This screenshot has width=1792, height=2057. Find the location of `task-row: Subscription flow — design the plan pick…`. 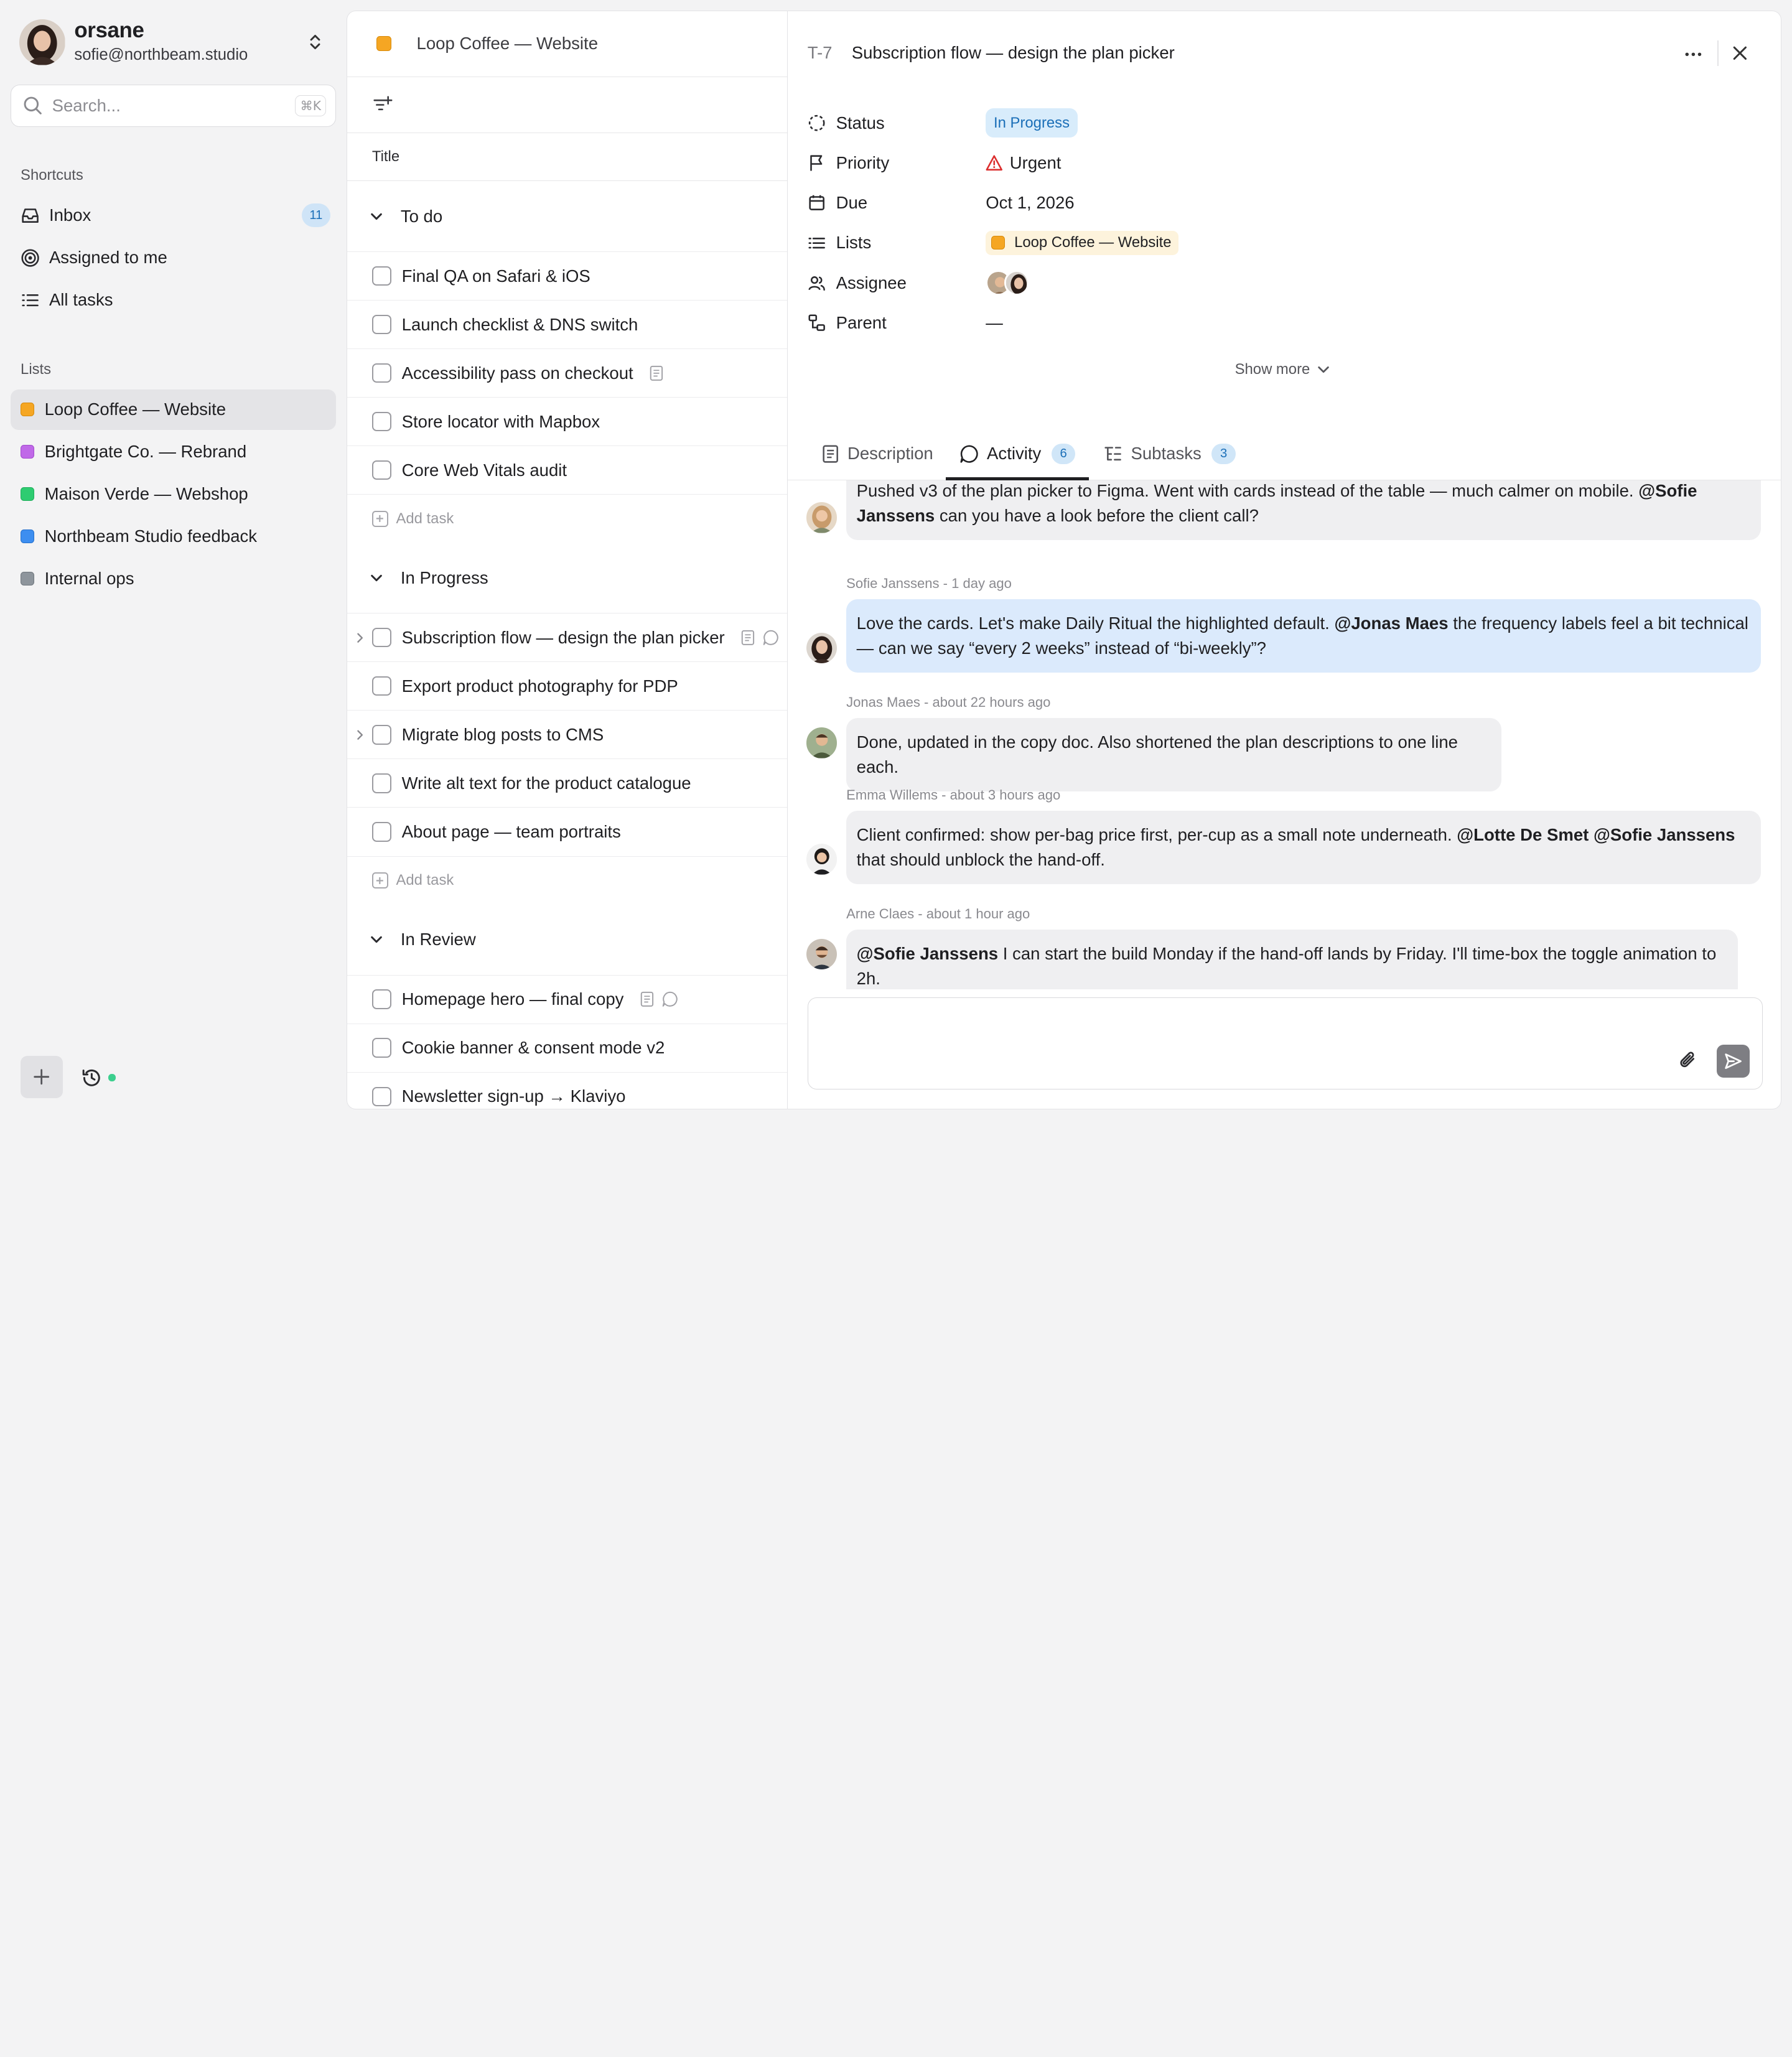

task-row: Subscription flow — design the plan pick… is located at coordinates (567, 638).